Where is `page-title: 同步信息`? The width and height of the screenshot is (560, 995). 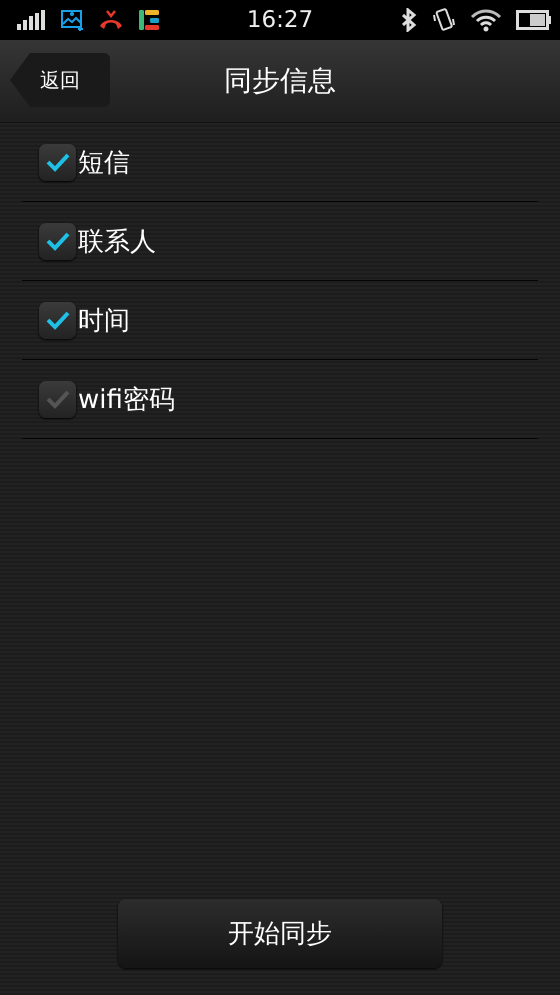 page-title: 同步信息 is located at coordinates (280, 81).